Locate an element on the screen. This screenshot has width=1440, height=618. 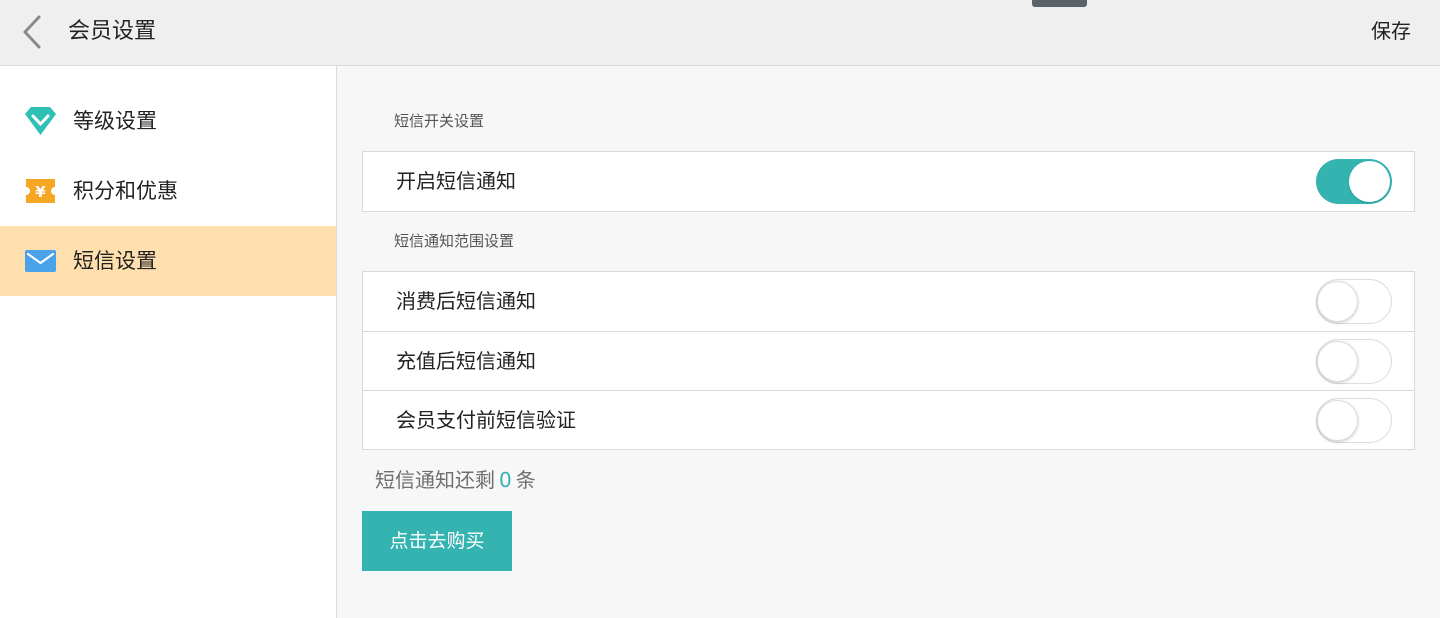
remaining-prefix: 短信通知还剩 is located at coordinates (435, 480).